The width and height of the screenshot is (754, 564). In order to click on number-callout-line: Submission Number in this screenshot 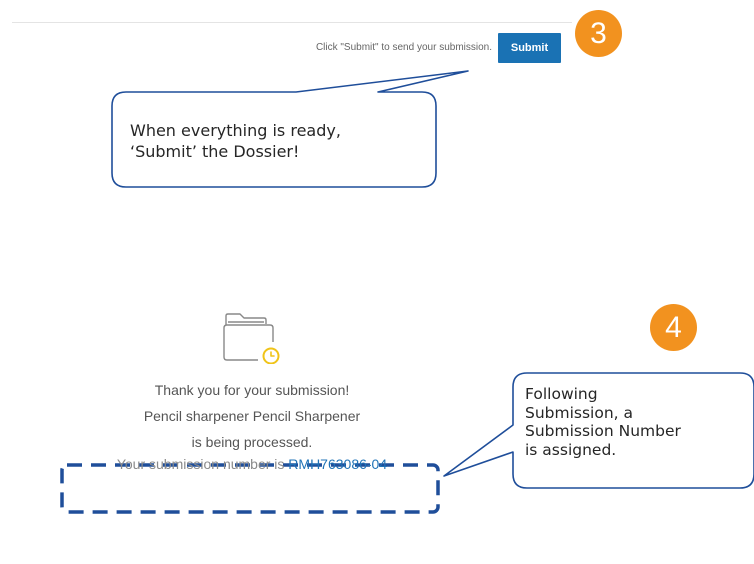, I will do `click(603, 431)`.